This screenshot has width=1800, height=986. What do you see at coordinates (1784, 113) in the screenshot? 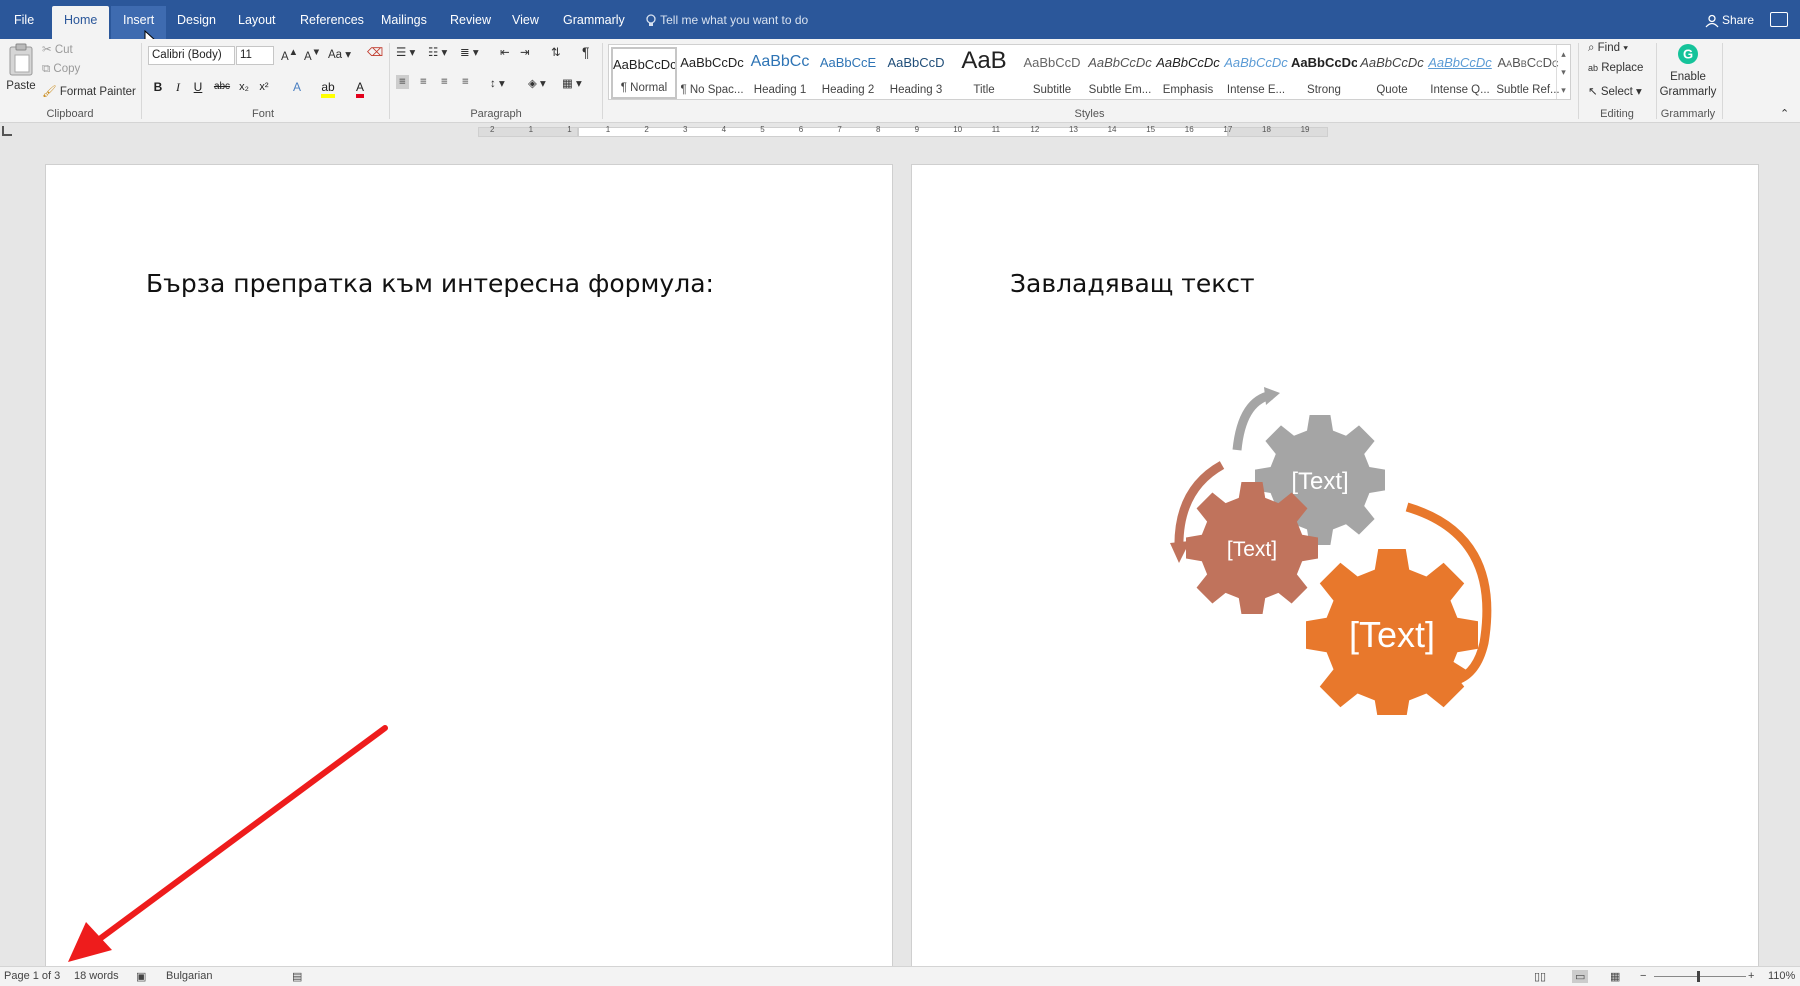
I see `collapse-ribbon-icon: ⌃` at bounding box center [1784, 113].